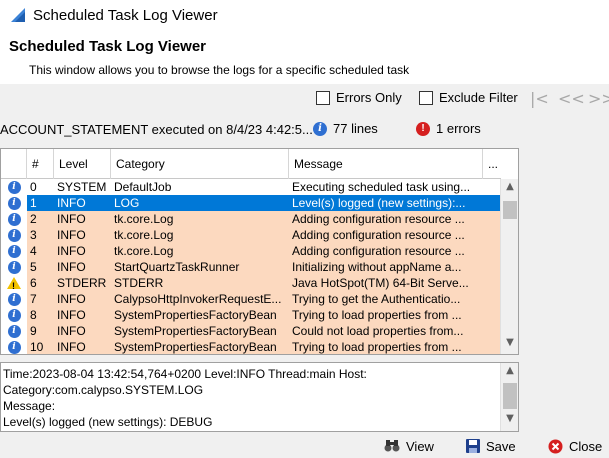 The height and width of the screenshot is (458, 609). Describe the element at coordinates (200, 164) in the screenshot. I see `column-header-category: Category` at that location.